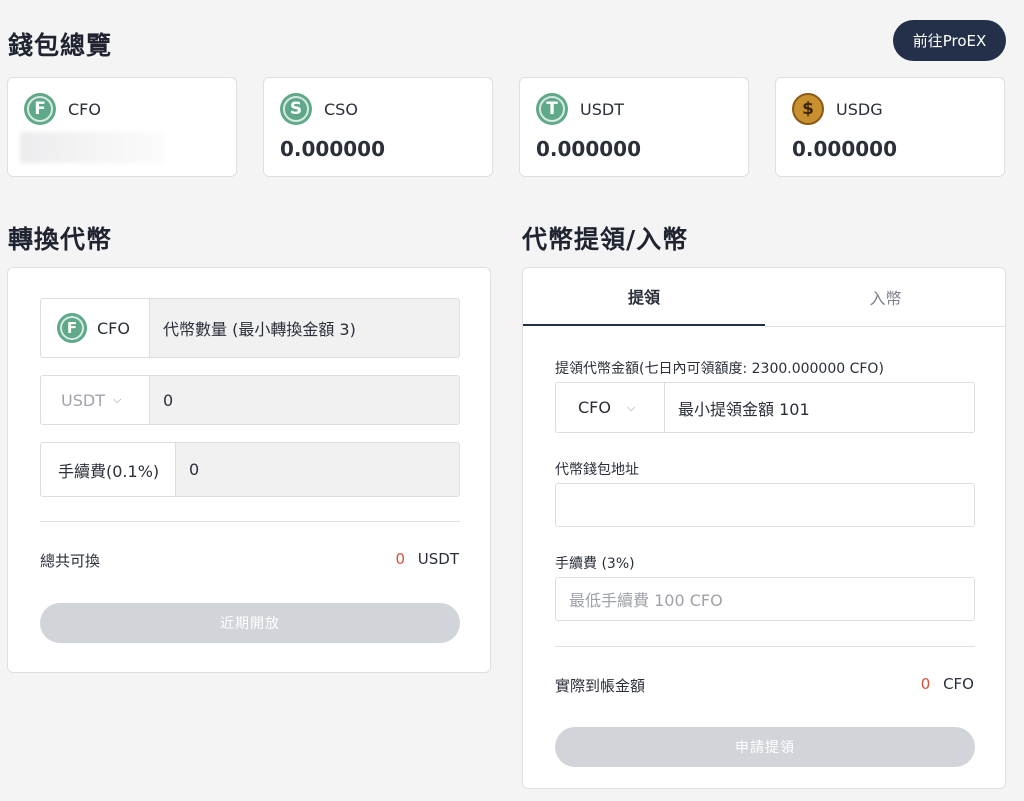 This screenshot has height=801, width=1024. I want to click on withdraw-fee-label: 手續費 (3%), so click(595, 564).